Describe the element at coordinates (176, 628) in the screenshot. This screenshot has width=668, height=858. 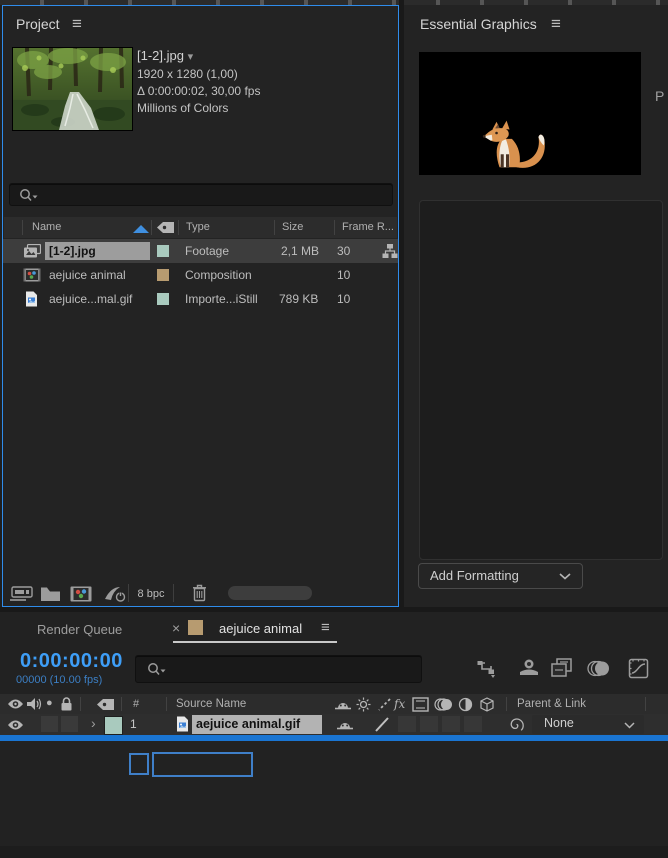
I see `tab-close-icon: ×` at that location.